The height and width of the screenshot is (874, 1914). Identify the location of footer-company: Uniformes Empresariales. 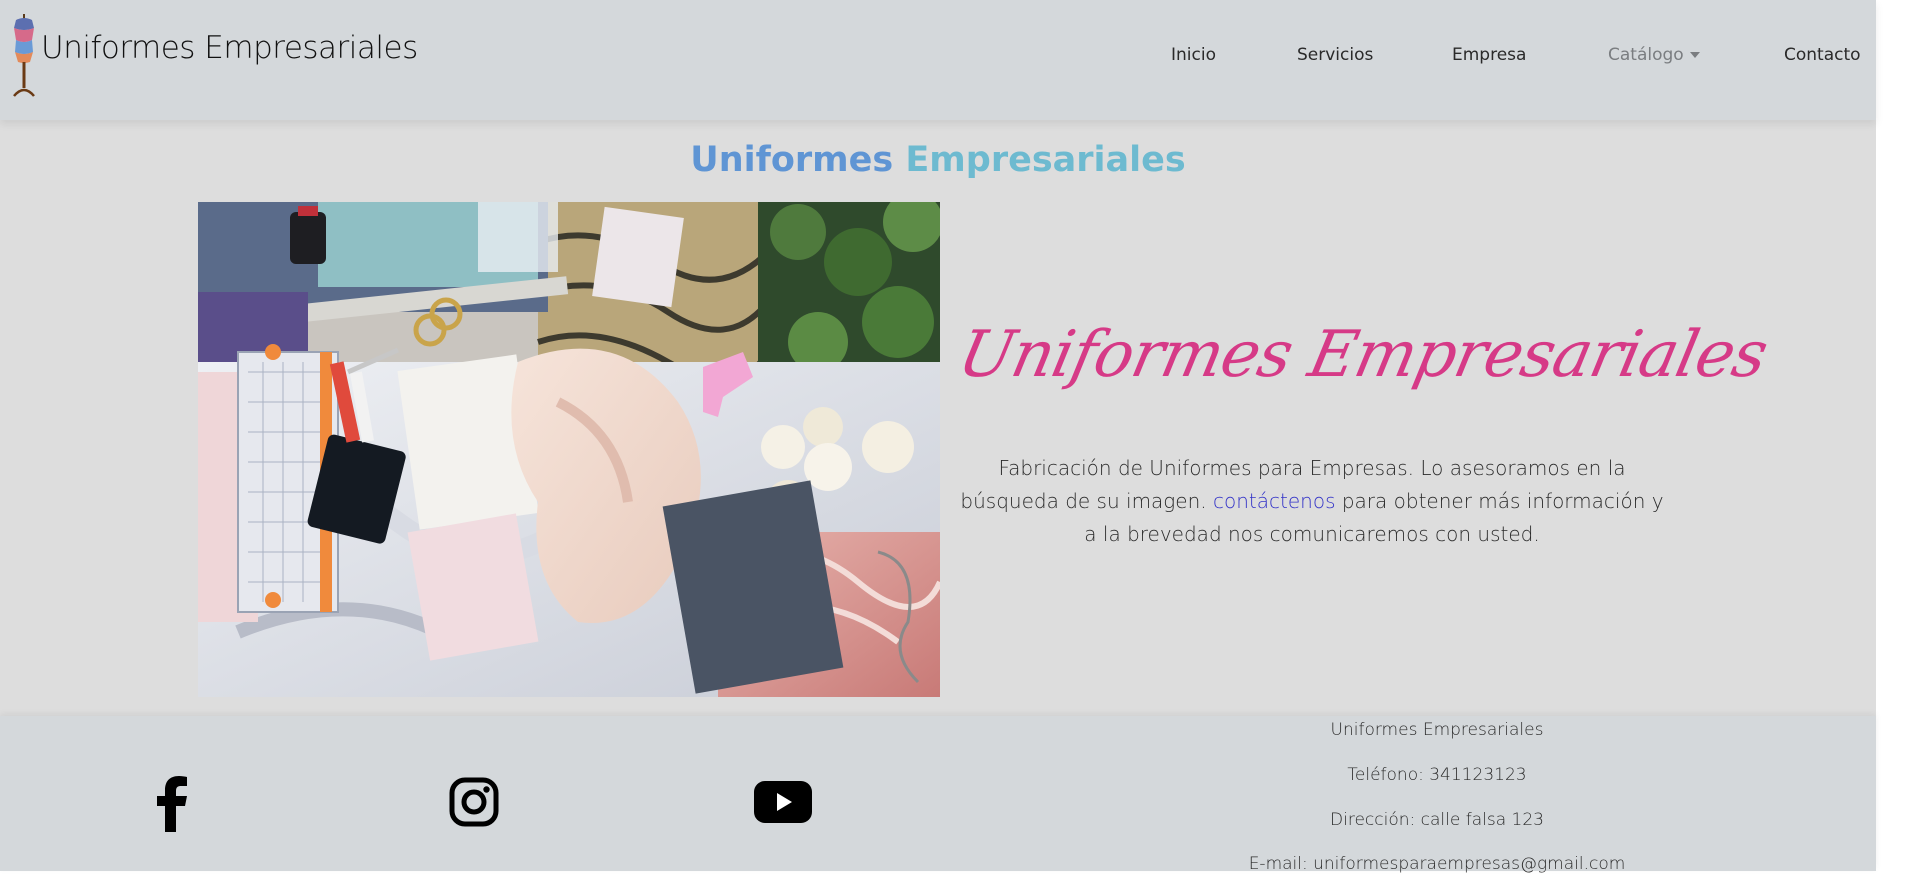
(1437, 730).